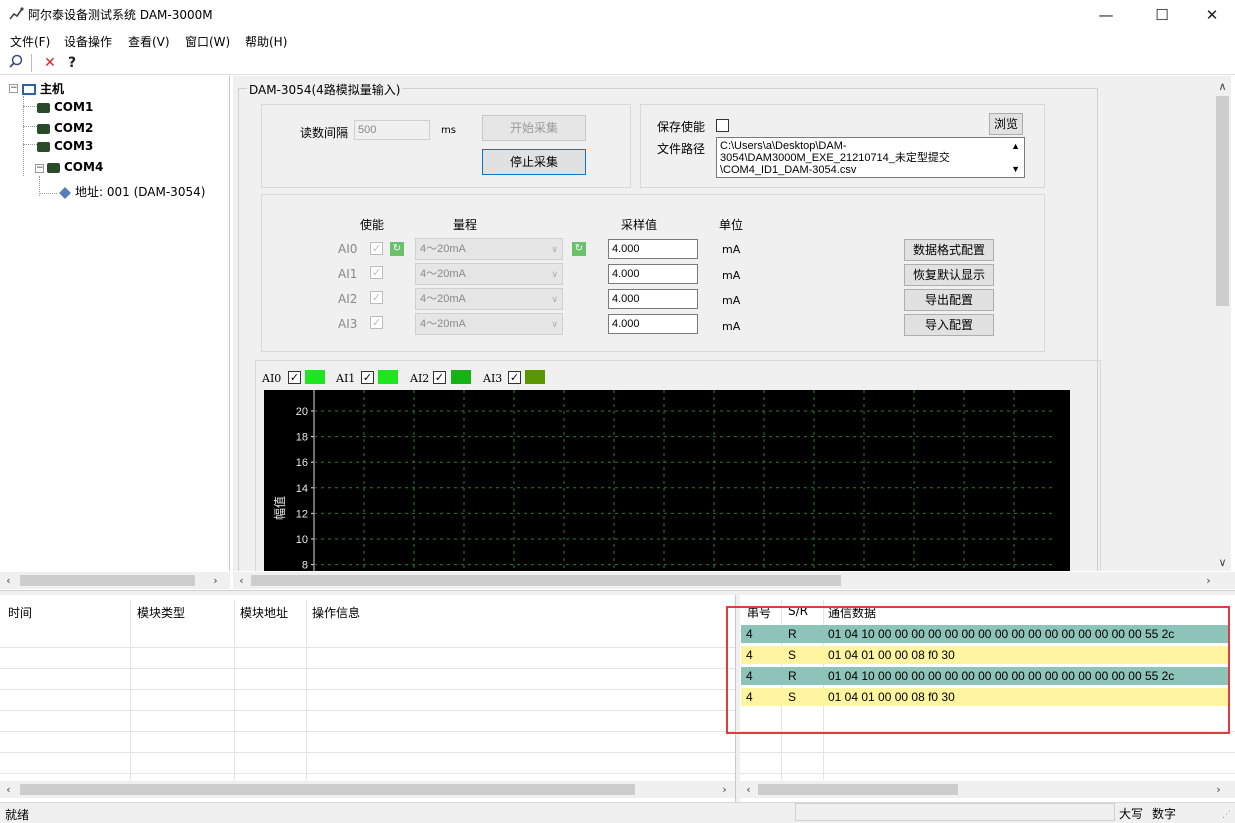  Describe the element at coordinates (663, 481) in the screenshot. I see `chart-svg: 20 18 16 14 12 10 8 幅值` at that location.